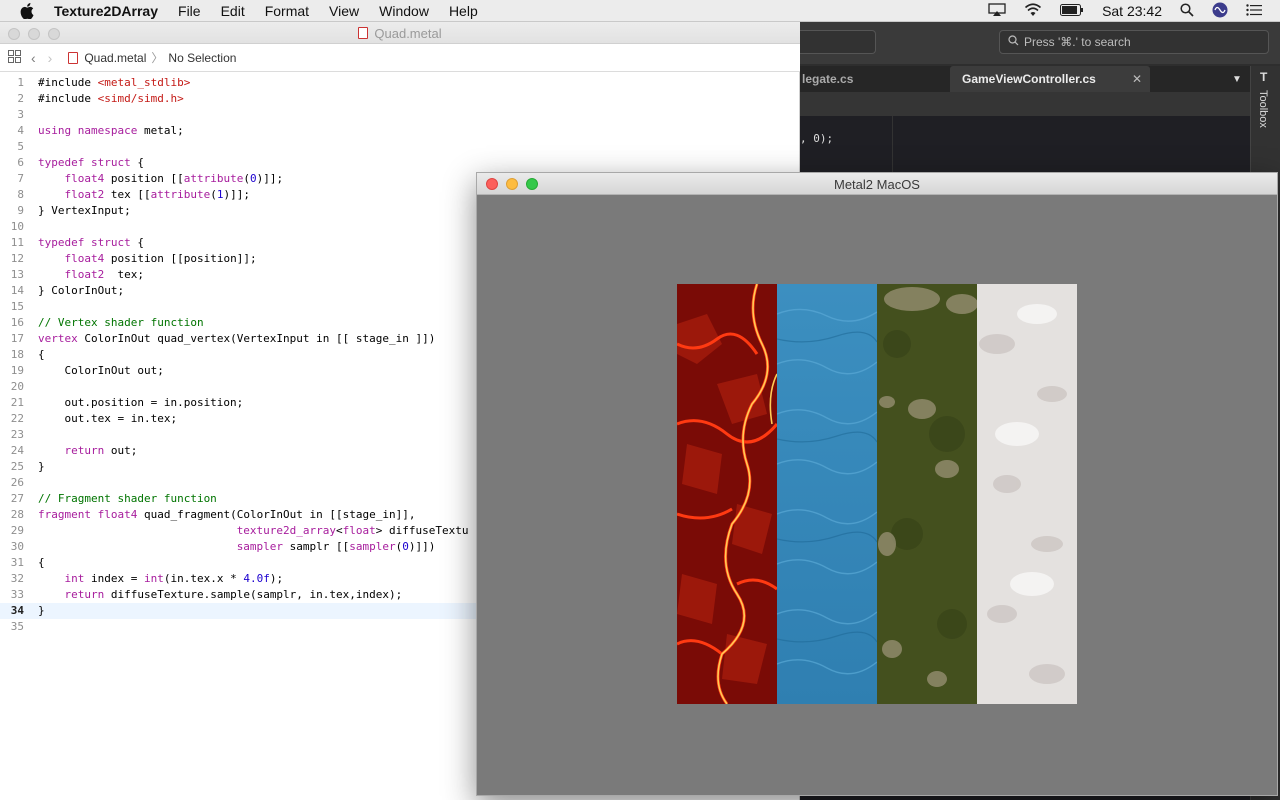 The image size is (1280, 800). What do you see at coordinates (20, 82) in the screenshot?
I see `line-number: 1` at bounding box center [20, 82].